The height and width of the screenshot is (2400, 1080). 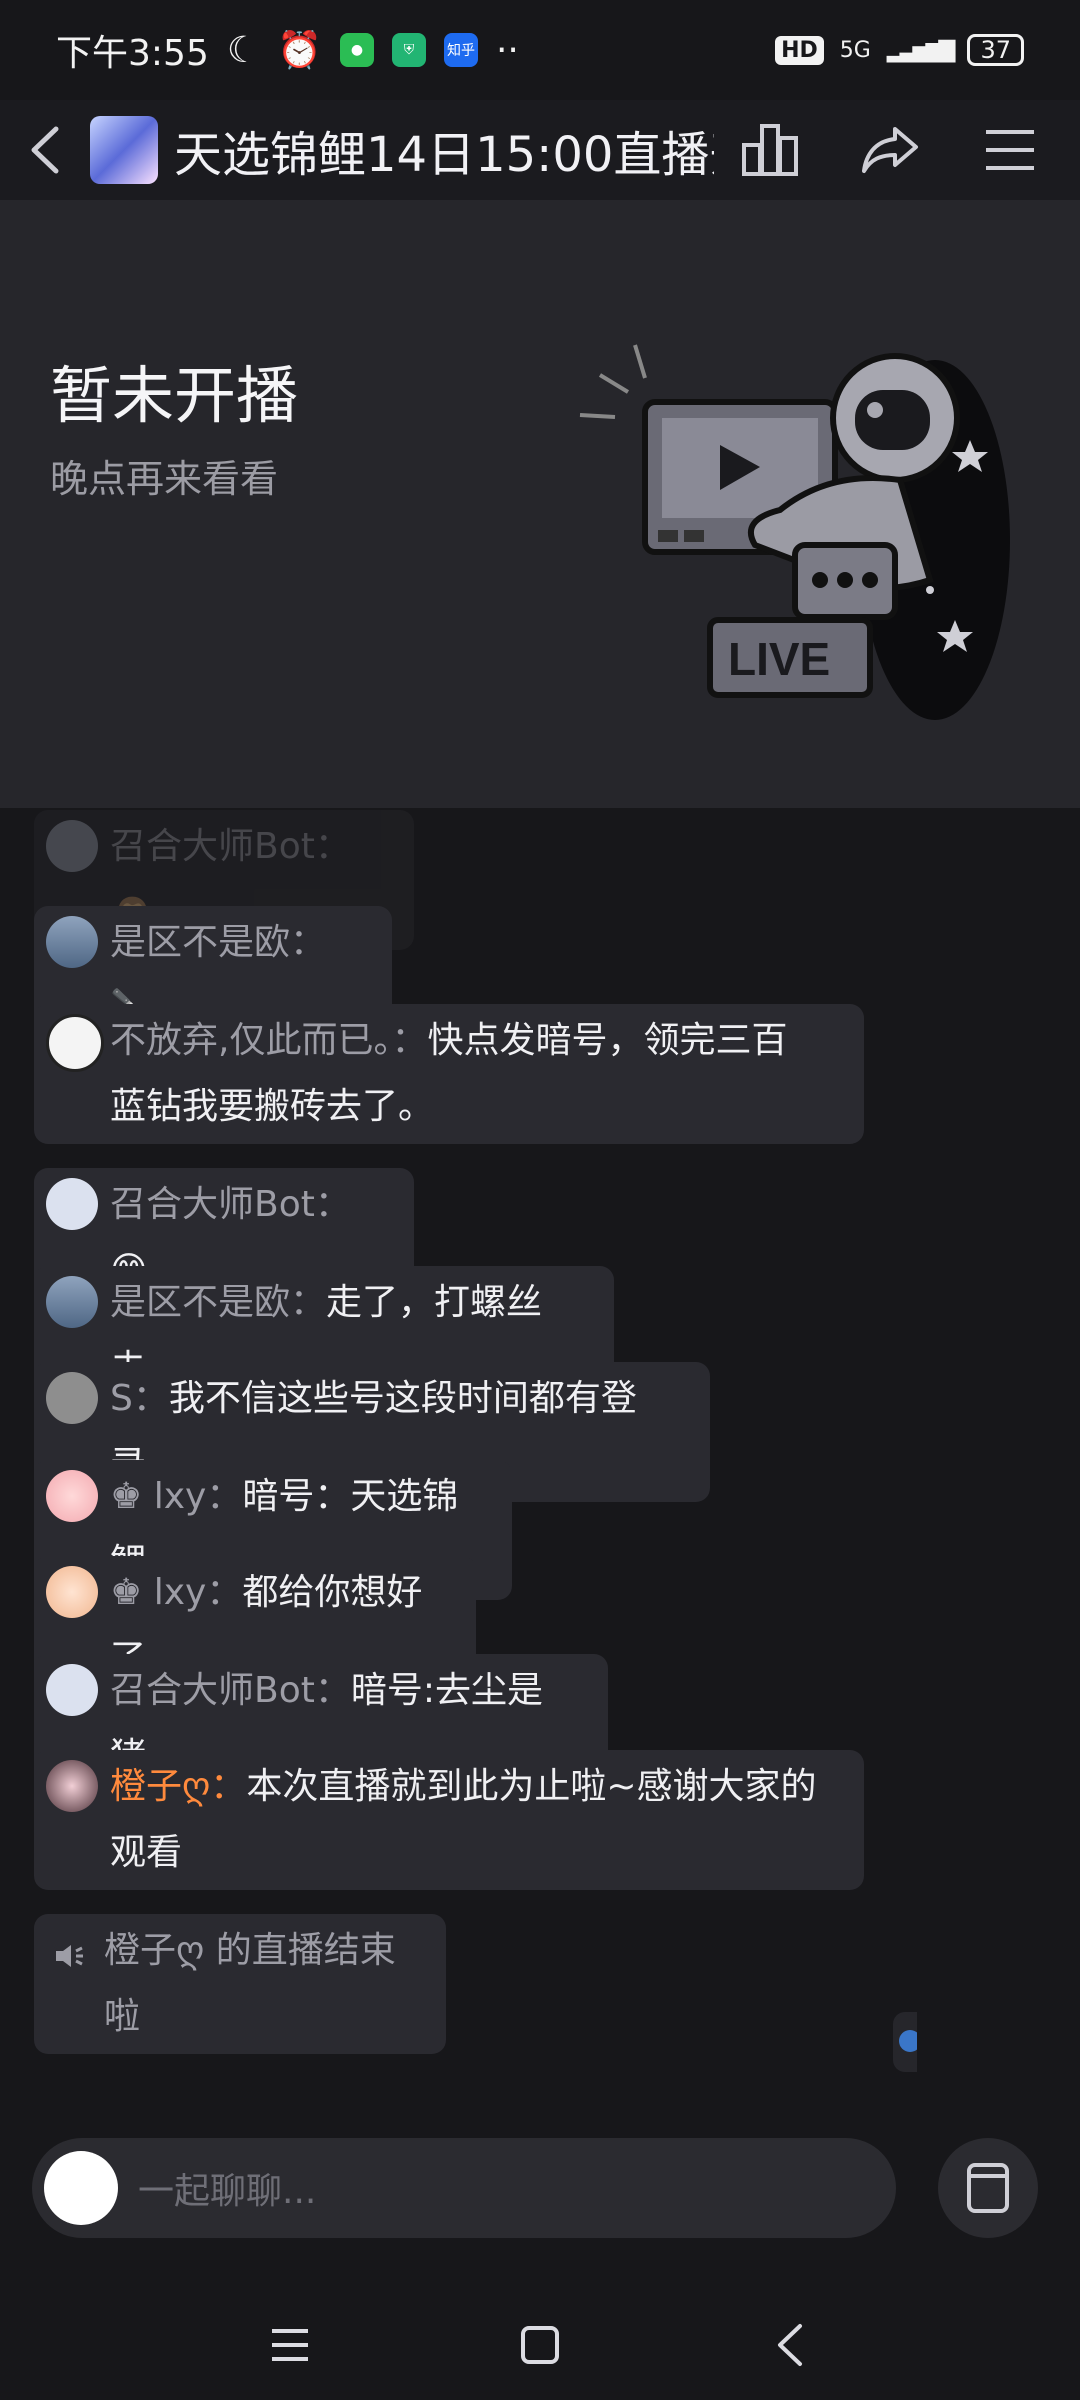 I want to click on system-message: 橙子ღ 的直播结束啦, so click(x=240, y=1984).